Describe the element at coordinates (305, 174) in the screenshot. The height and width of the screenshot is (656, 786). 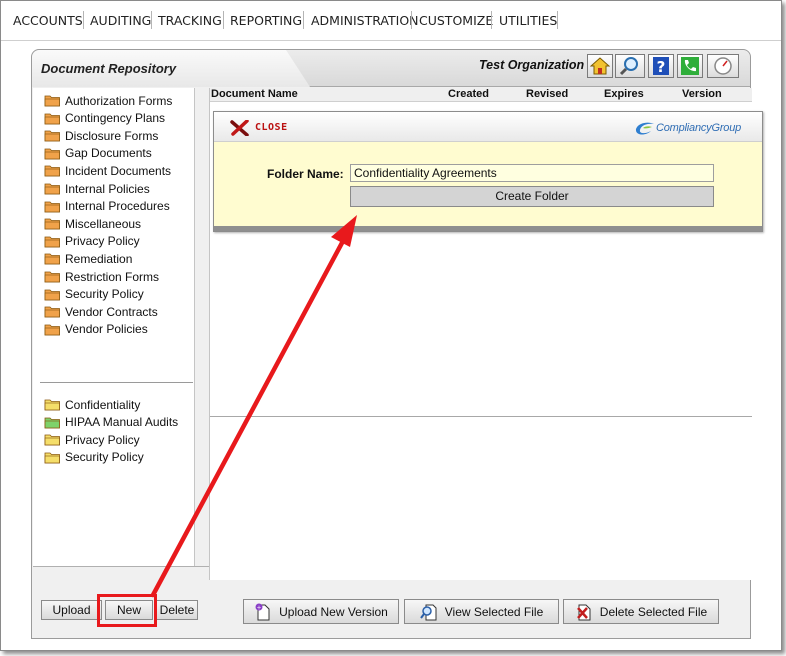
I see `folder-name-label: Folder Name:` at that location.